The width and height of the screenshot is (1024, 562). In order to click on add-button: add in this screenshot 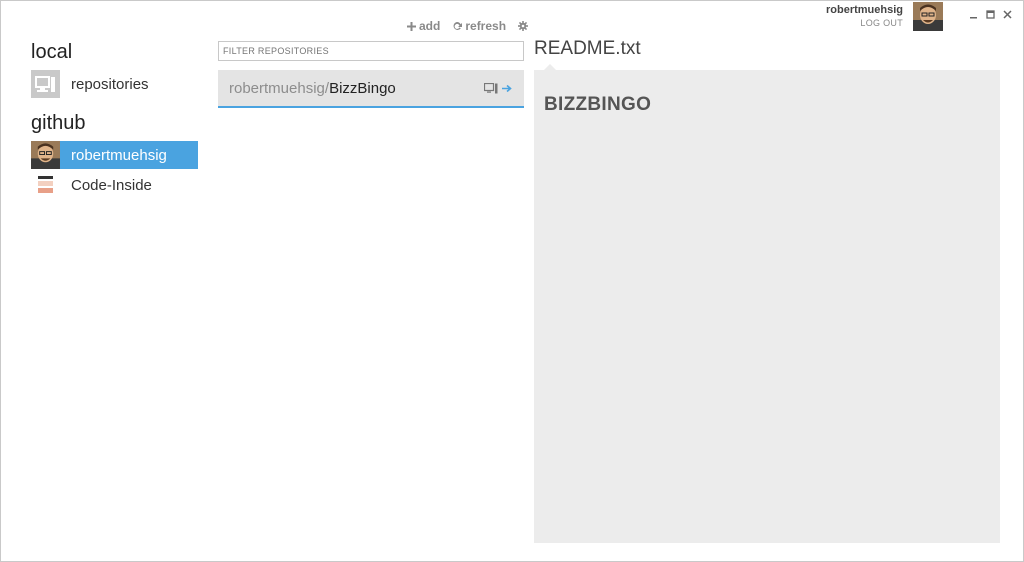, I will do `click(423, 26)`.